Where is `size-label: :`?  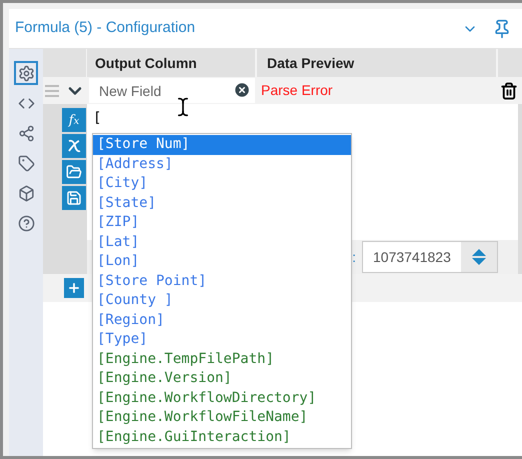
size-label: : is located at coordinates (354, 257).